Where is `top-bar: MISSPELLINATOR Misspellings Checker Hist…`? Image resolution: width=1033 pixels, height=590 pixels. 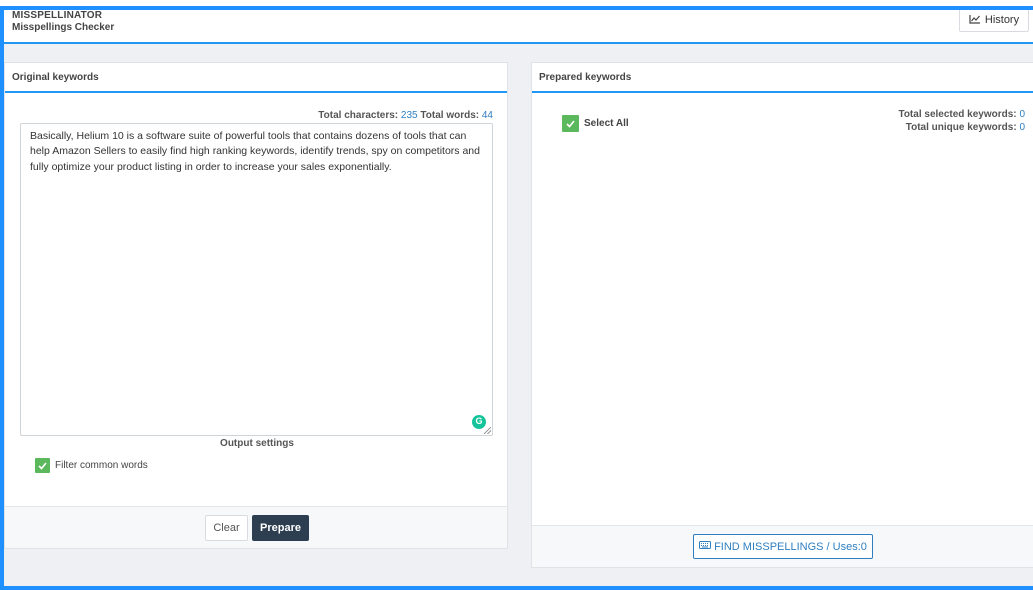 top-bar: MISSPELLINATOR Misspellings Checker Hist… is located at coordinates (518, 27).